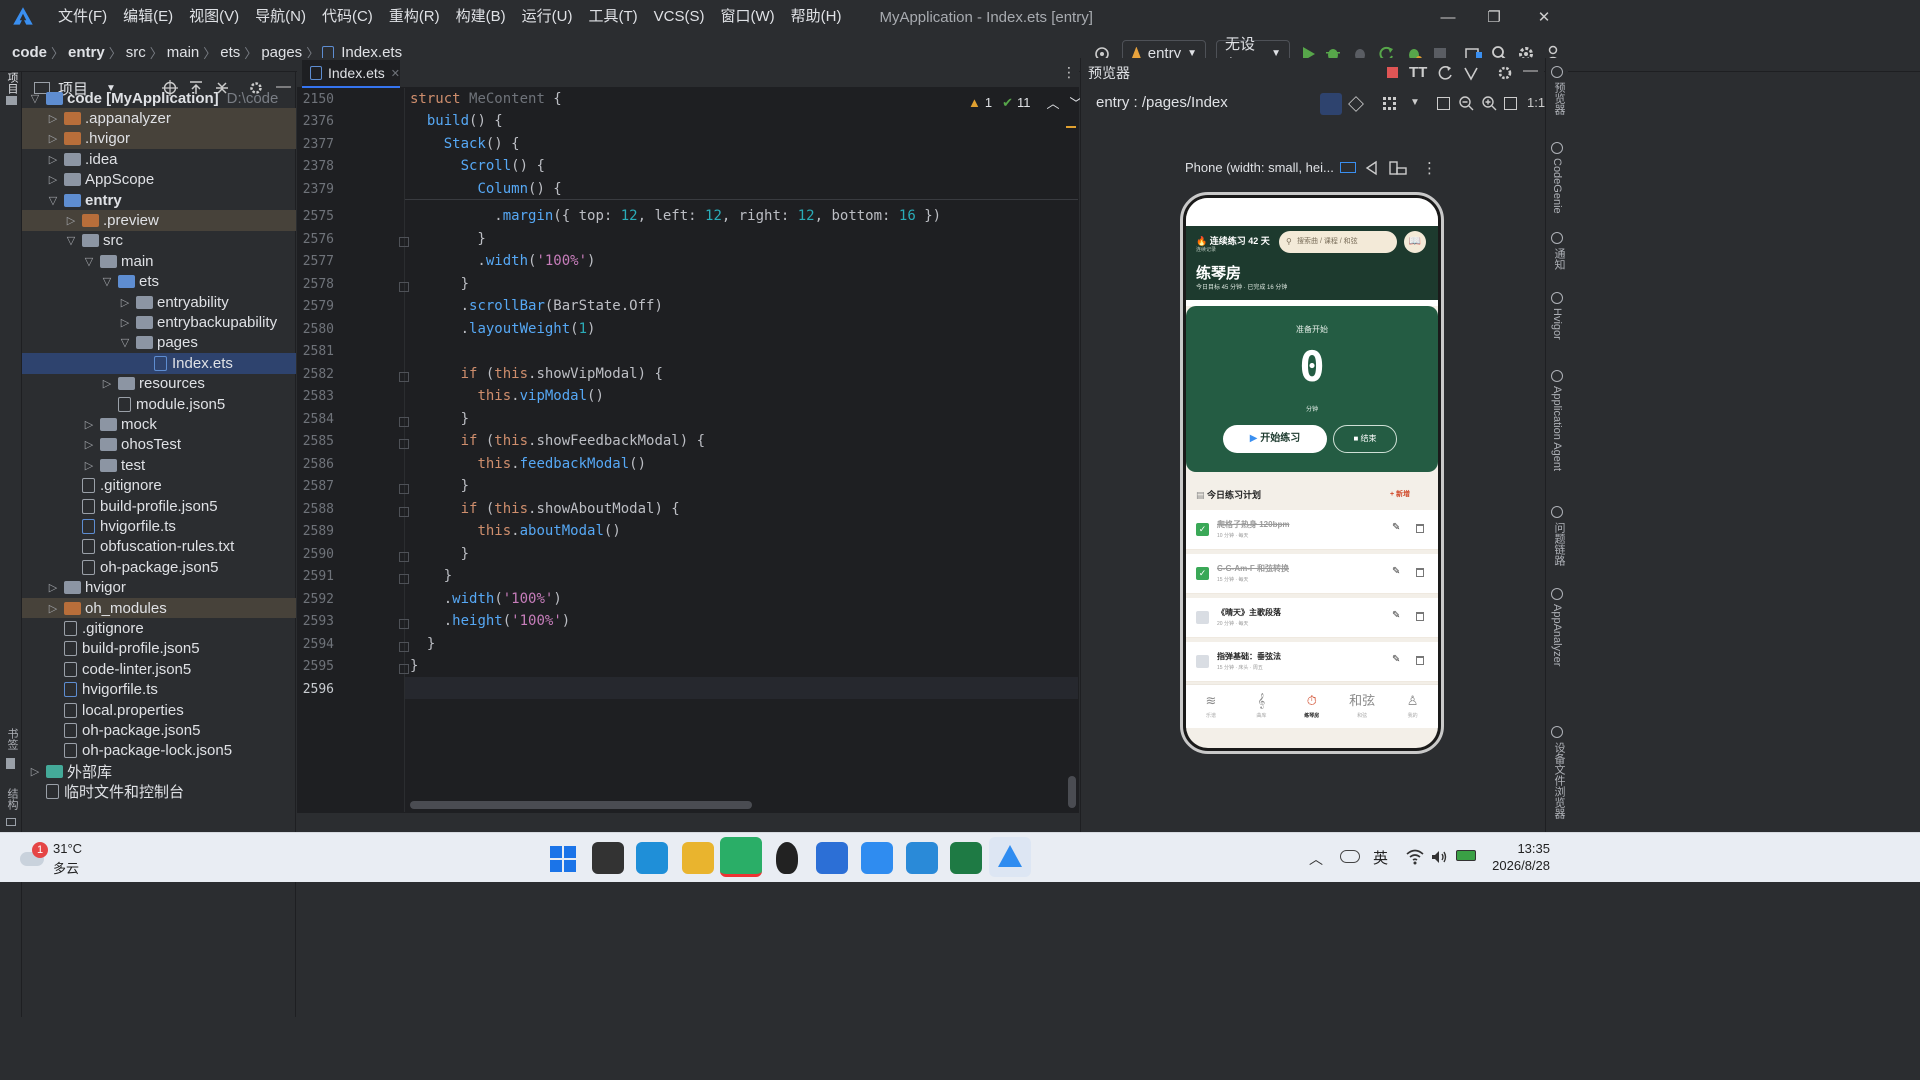 The width and height of the screenshot is (1920, 1080). Describe the element at coordinates (581, 805) in the screenshot. I see `horizontal-scrollbar` at that location.